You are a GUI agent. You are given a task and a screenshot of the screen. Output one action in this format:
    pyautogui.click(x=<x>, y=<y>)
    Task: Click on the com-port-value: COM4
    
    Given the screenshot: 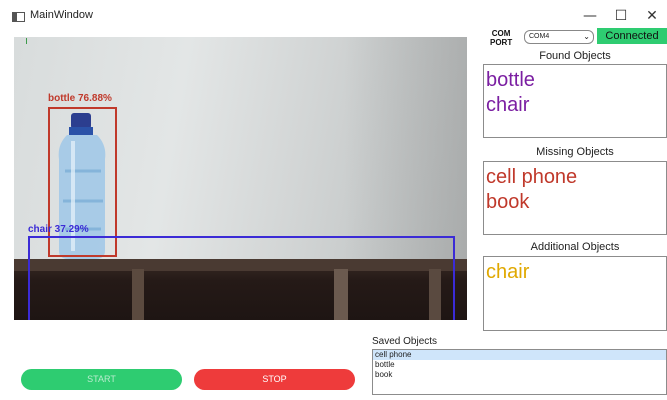 What is the action you would take?
    pyautogui.click(x=539, y=36)
    